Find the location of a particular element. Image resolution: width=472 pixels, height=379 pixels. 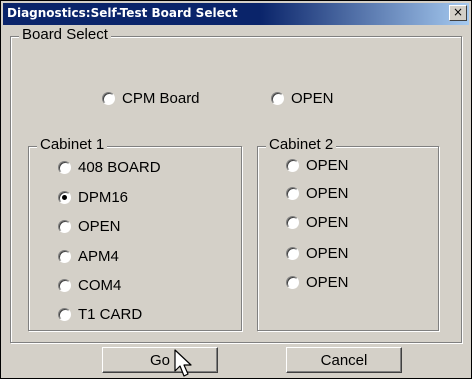

title-bar: Diagnostics:Self-Test Board Select × is located at coordinates (236, 14).